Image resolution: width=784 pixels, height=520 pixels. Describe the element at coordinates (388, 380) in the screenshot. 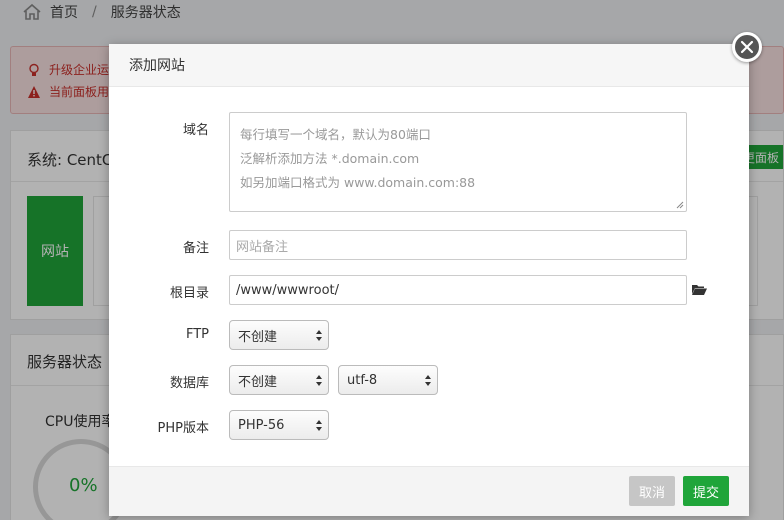

I see `charset-select: utf-8` at that location.